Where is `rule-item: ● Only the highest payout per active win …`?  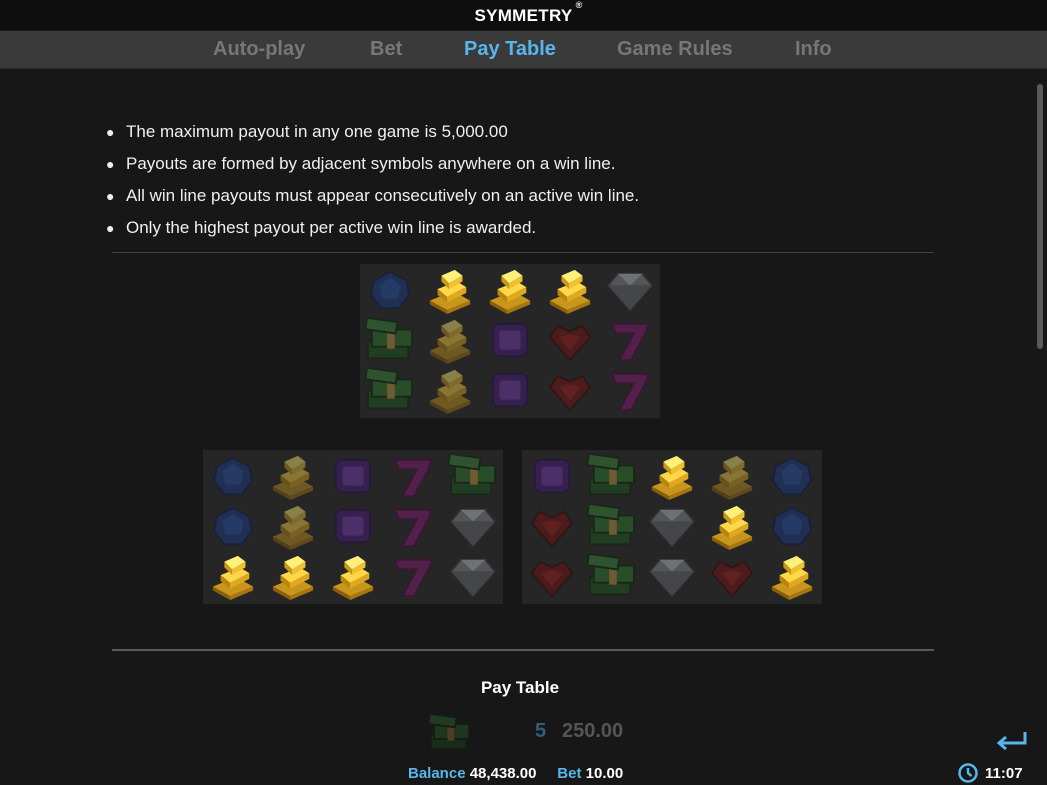 rule-item: ● Only the highest payout per active win … is located at coordinates (371, 232).